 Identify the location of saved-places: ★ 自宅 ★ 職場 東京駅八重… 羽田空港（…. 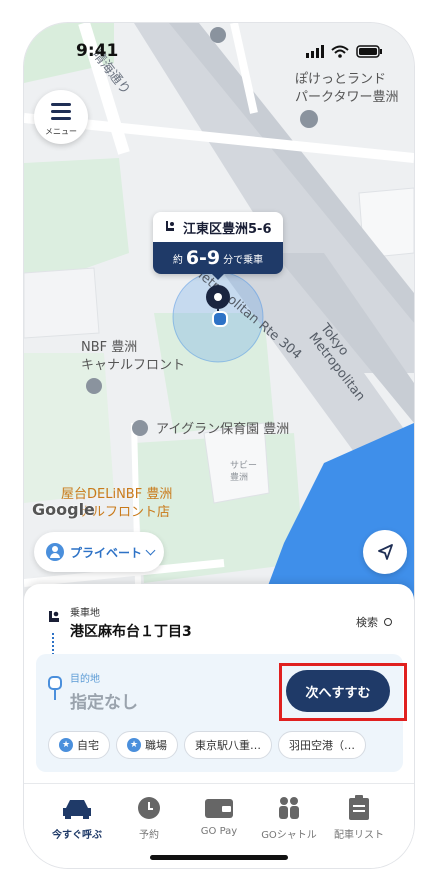
(225, 746).